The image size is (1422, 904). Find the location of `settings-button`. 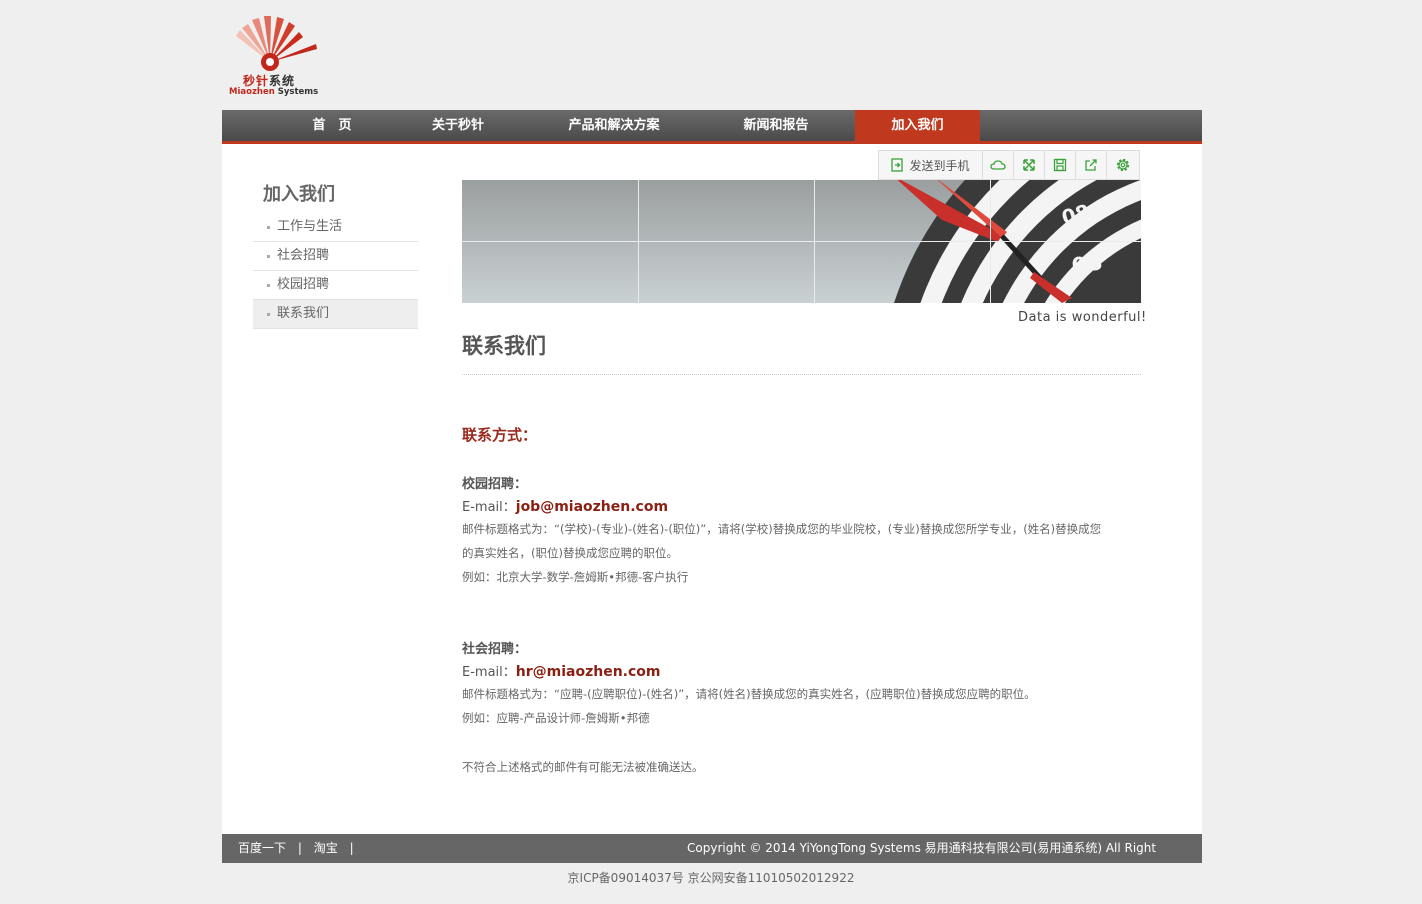

settings-button is located at coordinates (1122, 165).